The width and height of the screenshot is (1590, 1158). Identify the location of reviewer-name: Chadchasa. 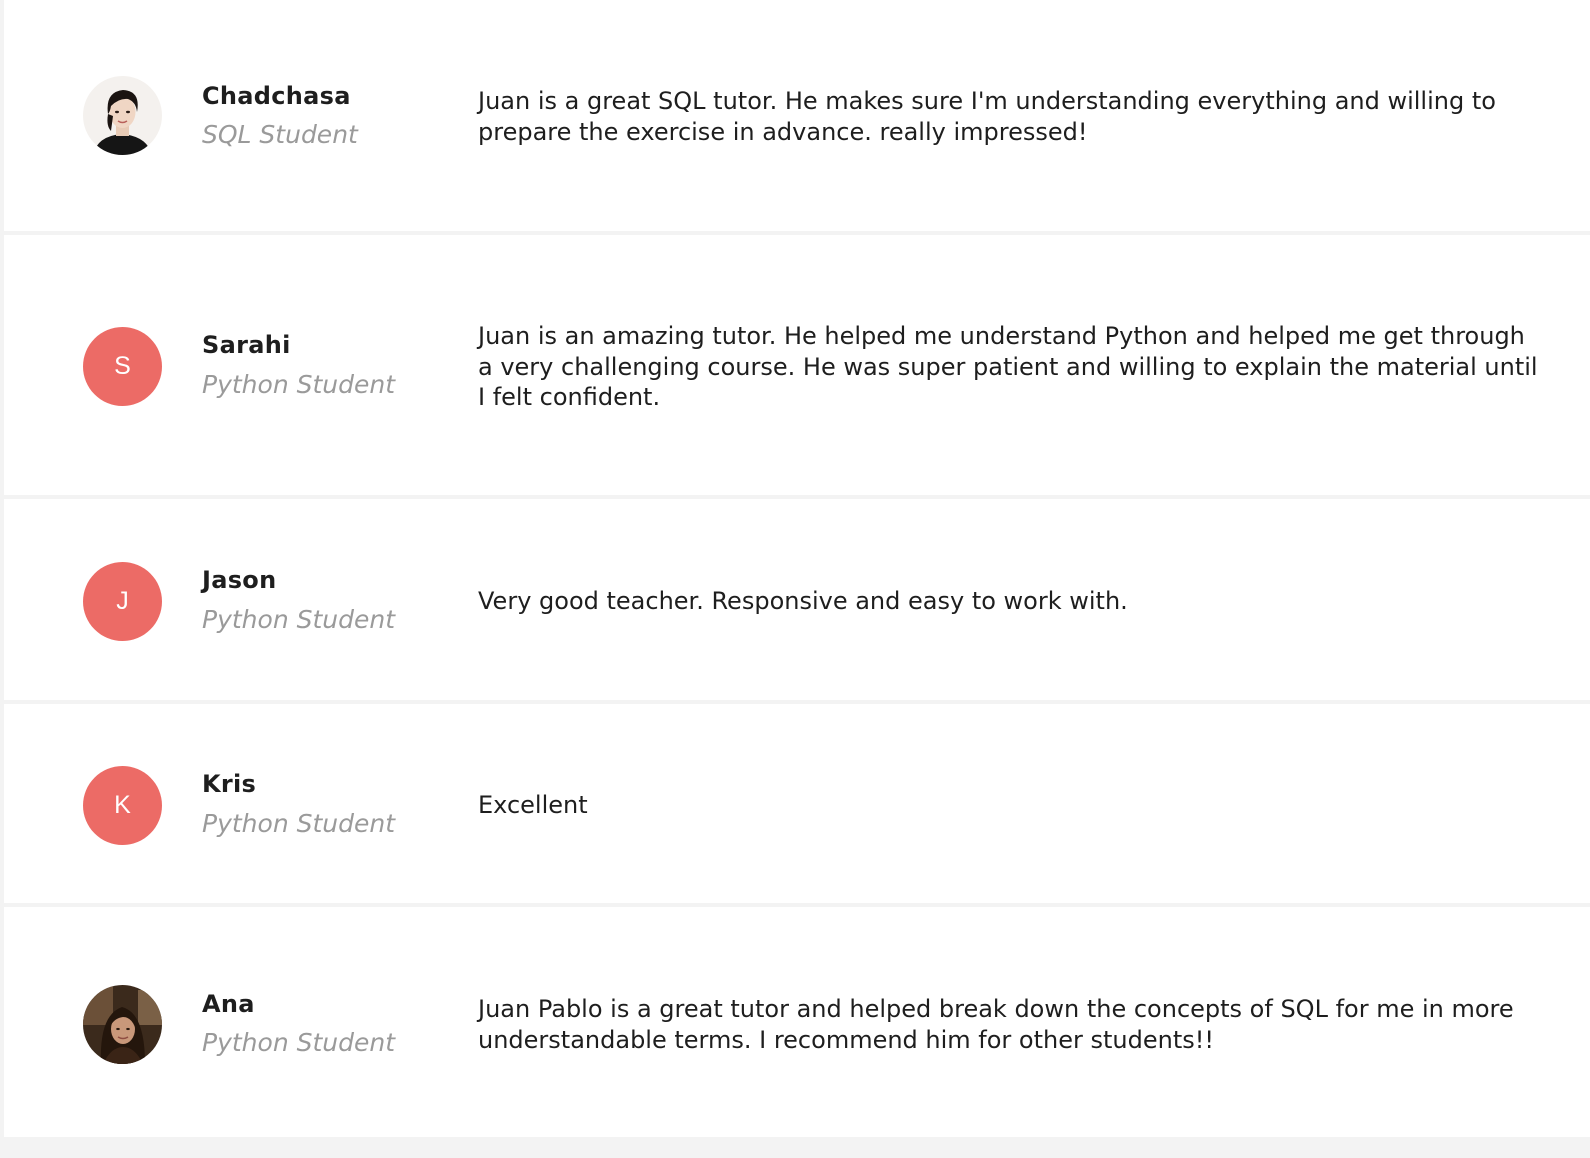
(276, 96).